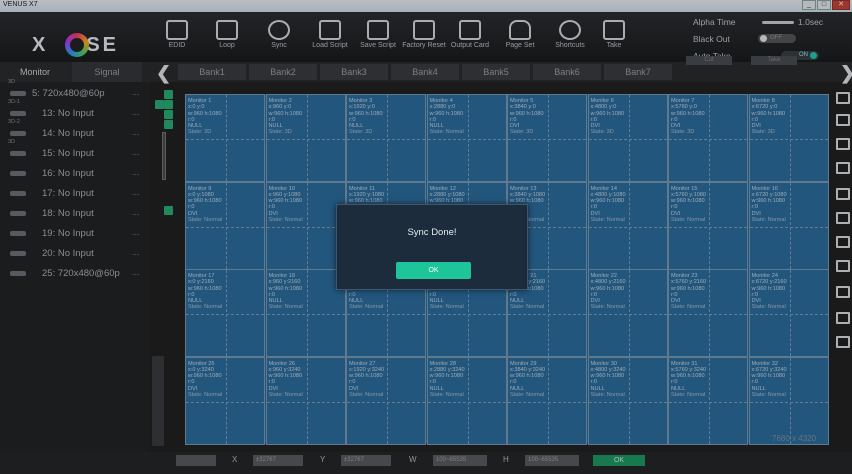 The image size is (852, 474). Describe the element at coordinates (432, 247) in the screenshot. I see `sync-done-dialog: Sync Done! OK` at that location.